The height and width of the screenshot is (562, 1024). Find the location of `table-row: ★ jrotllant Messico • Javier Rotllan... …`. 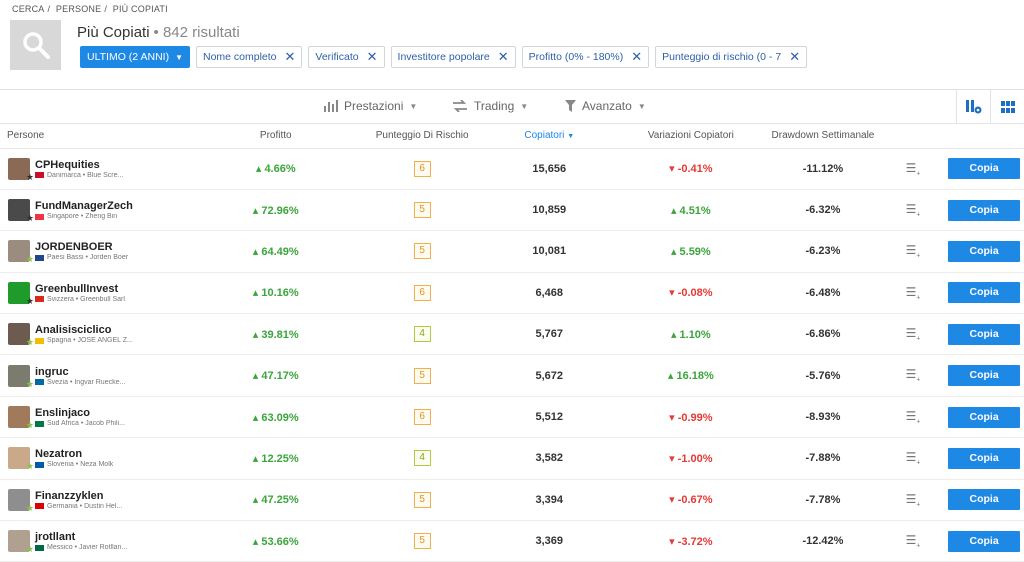

table-row: ★ jrotllant Messico • Javier Rotllan... … is located at coordinates (512, 541).